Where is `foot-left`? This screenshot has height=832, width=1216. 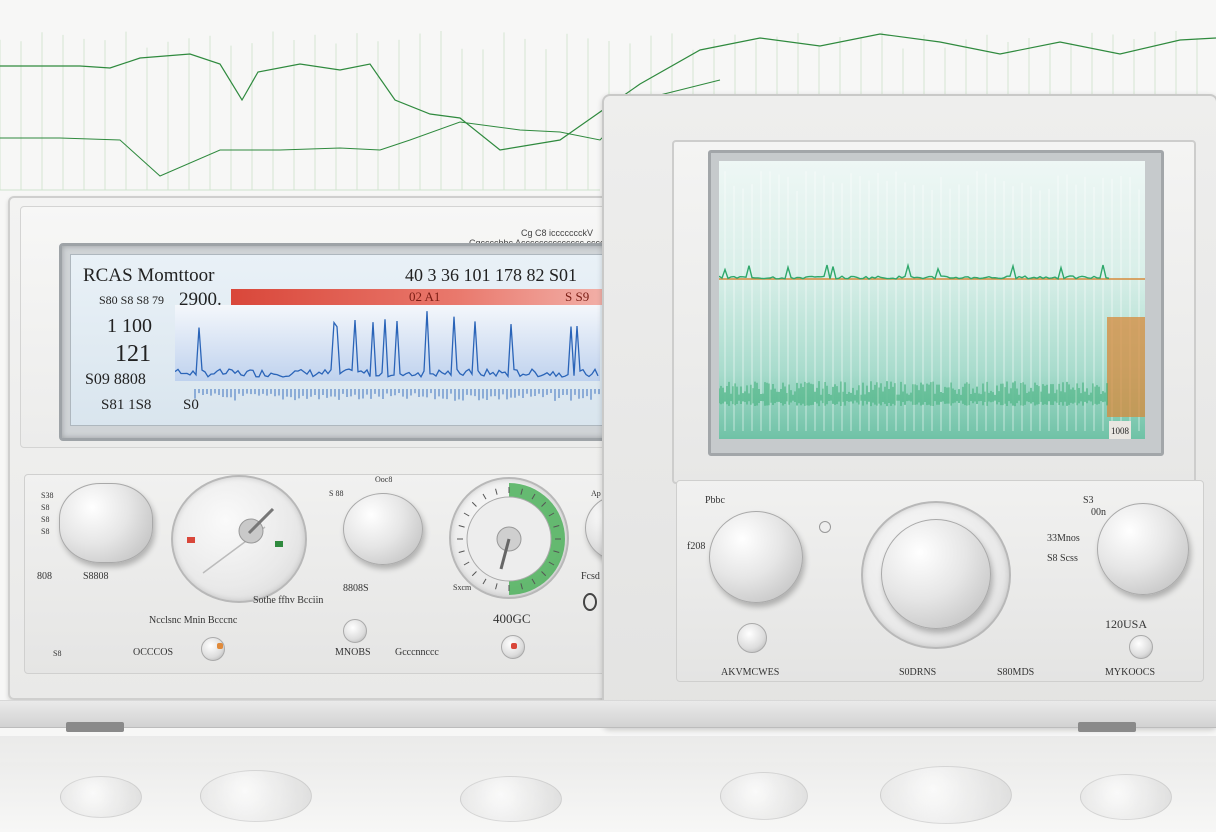
foot-left is located at coordinates (95, 727).